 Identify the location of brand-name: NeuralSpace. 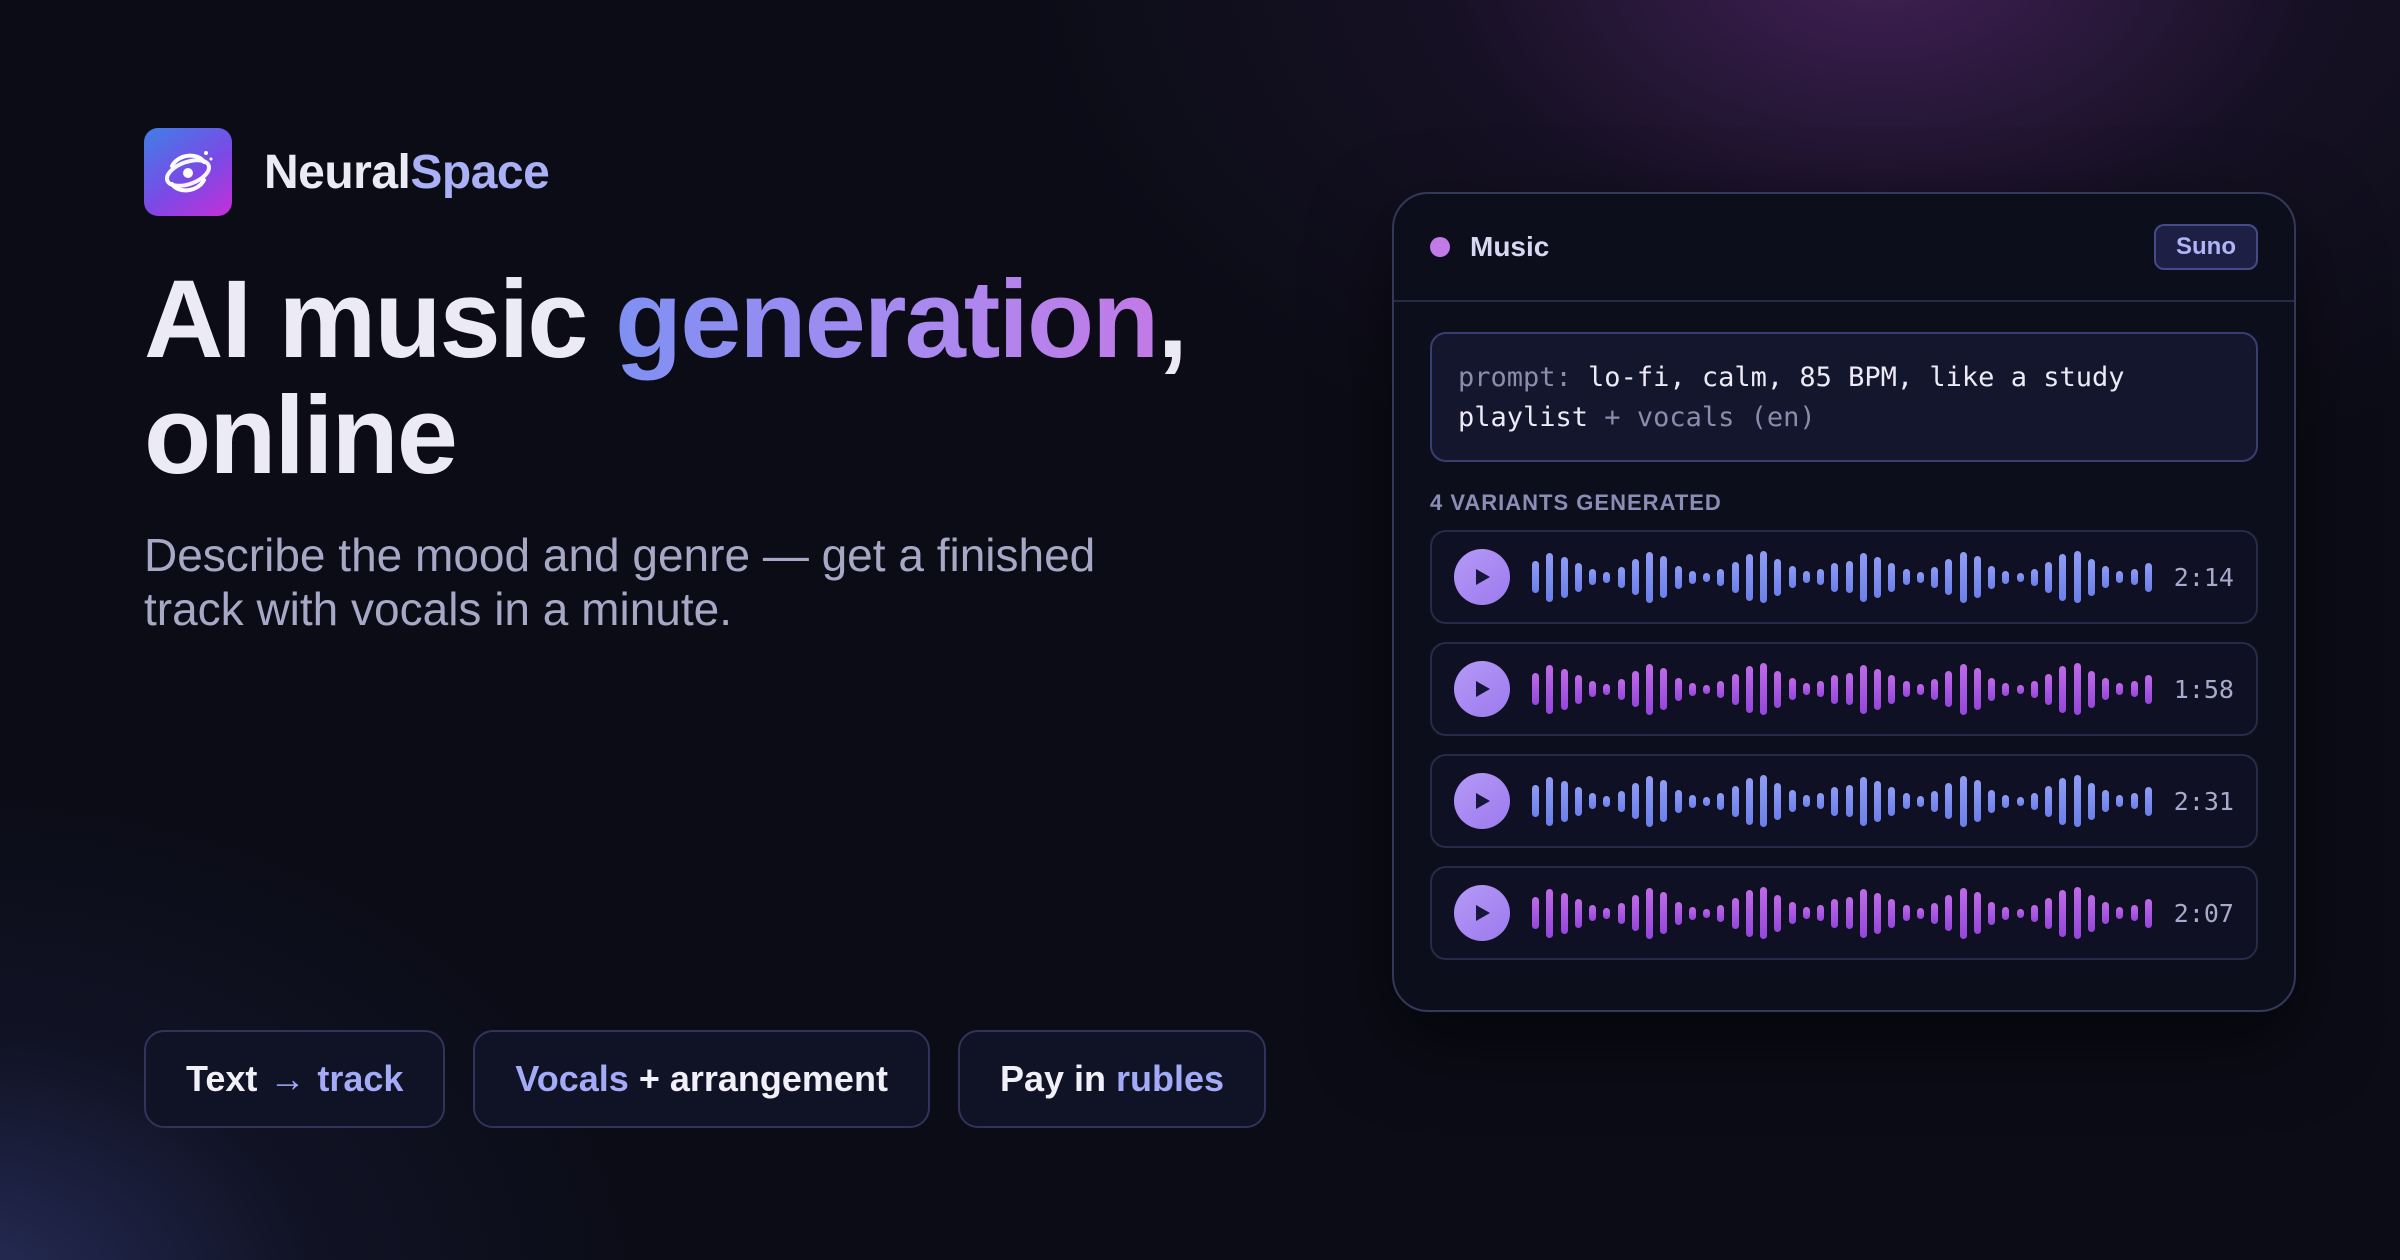
(407, 172).